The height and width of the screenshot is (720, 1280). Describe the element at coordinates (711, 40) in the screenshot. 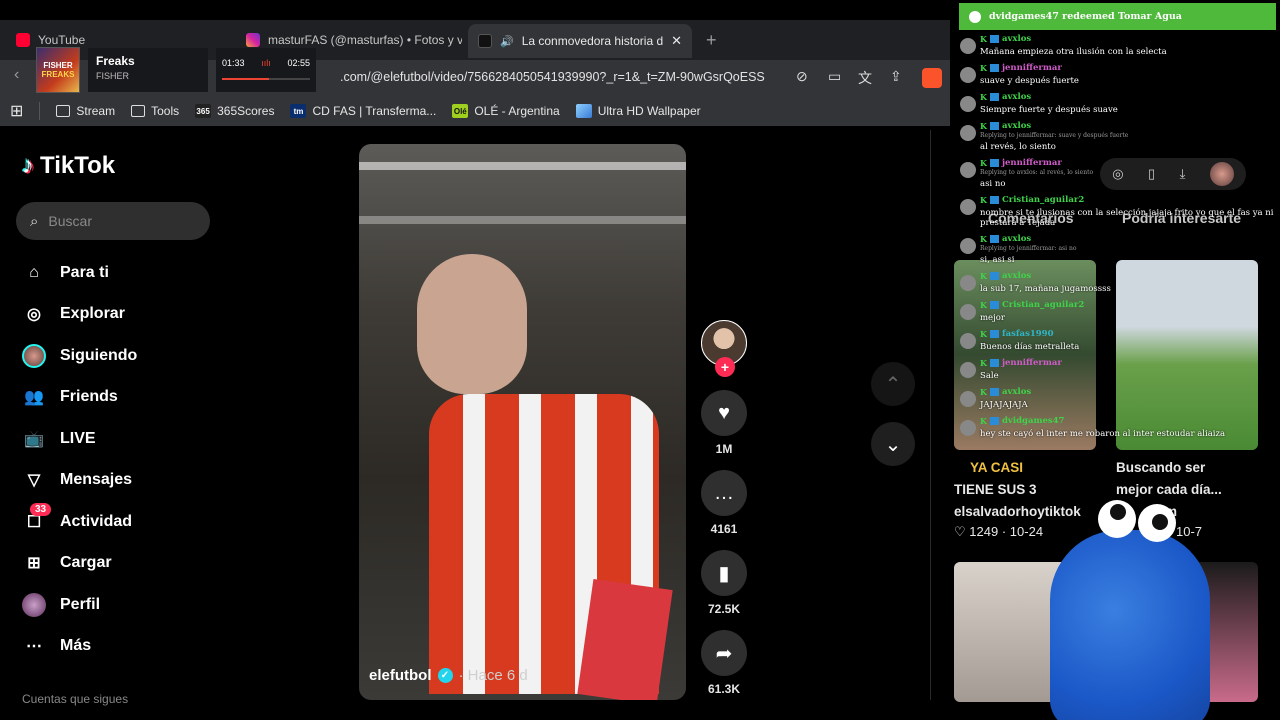

I see `new-tab-button: +` at that location.